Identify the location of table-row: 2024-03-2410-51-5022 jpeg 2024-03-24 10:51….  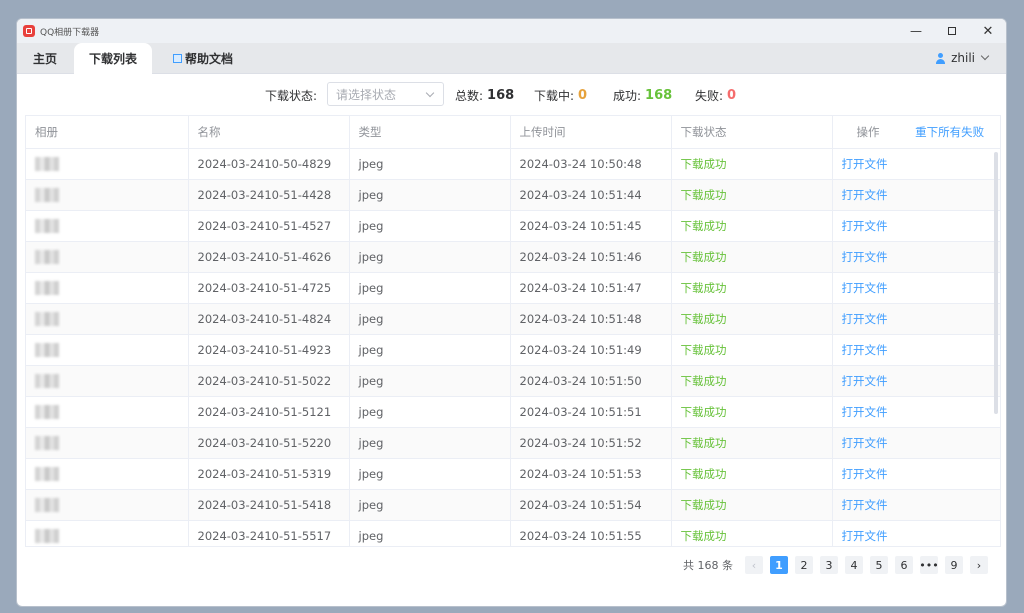
(513, 381).